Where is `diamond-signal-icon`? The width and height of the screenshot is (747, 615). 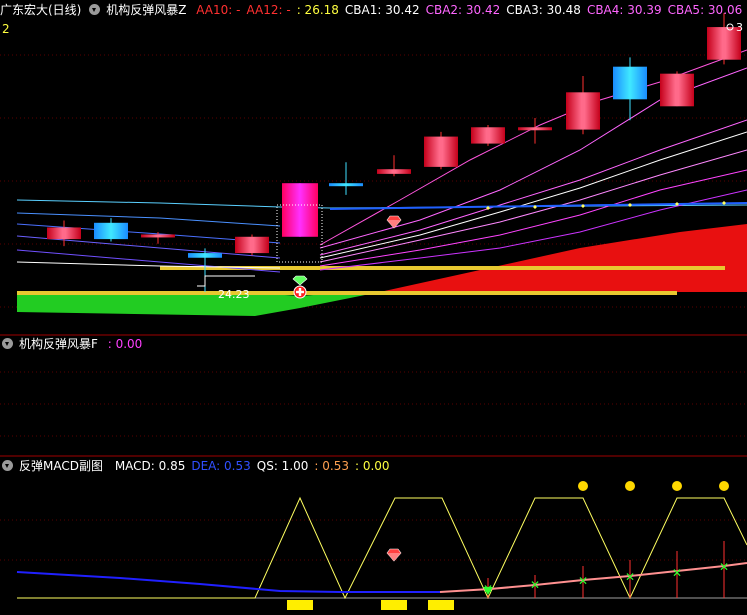
diamond-signal-icon is located at coordinates (394, 555).